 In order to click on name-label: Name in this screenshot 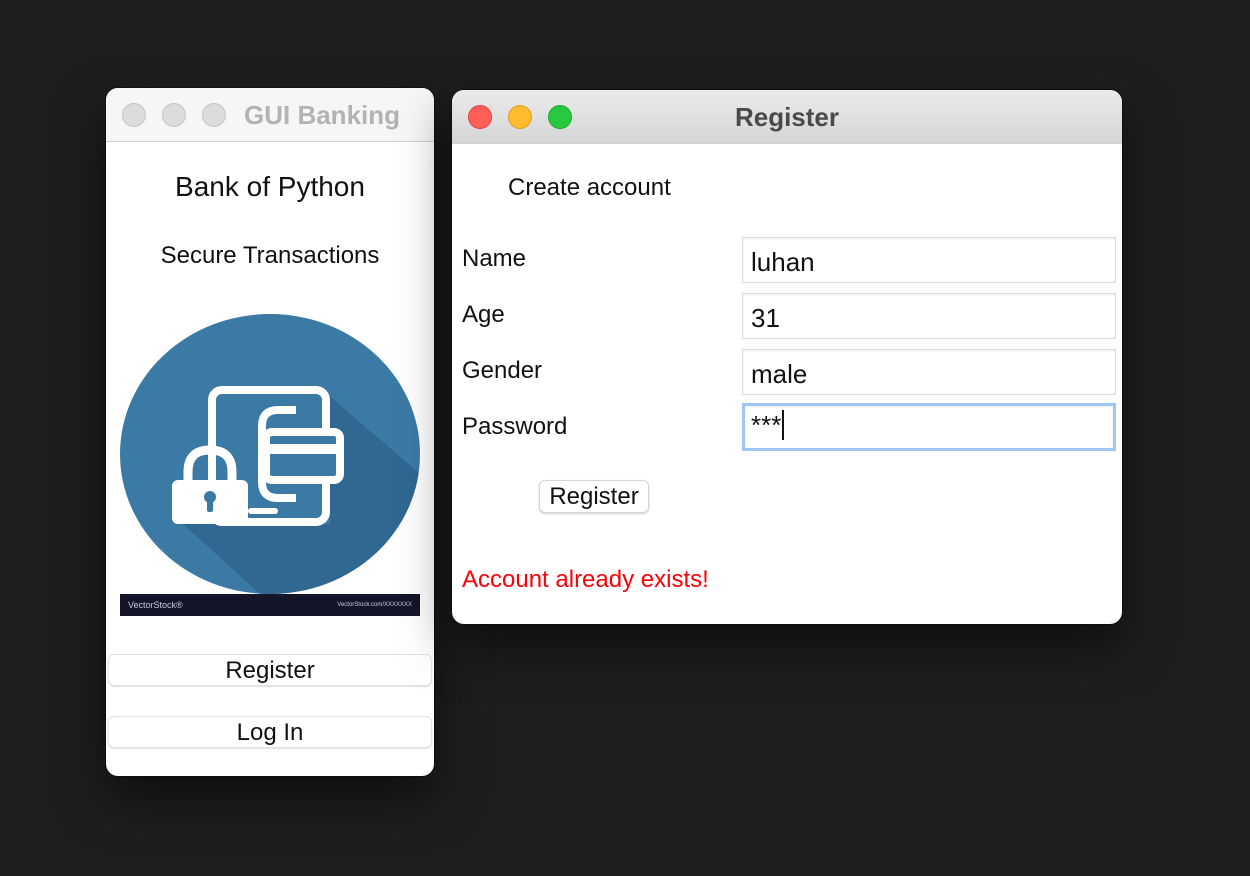, I will do `click(494, 258)`.